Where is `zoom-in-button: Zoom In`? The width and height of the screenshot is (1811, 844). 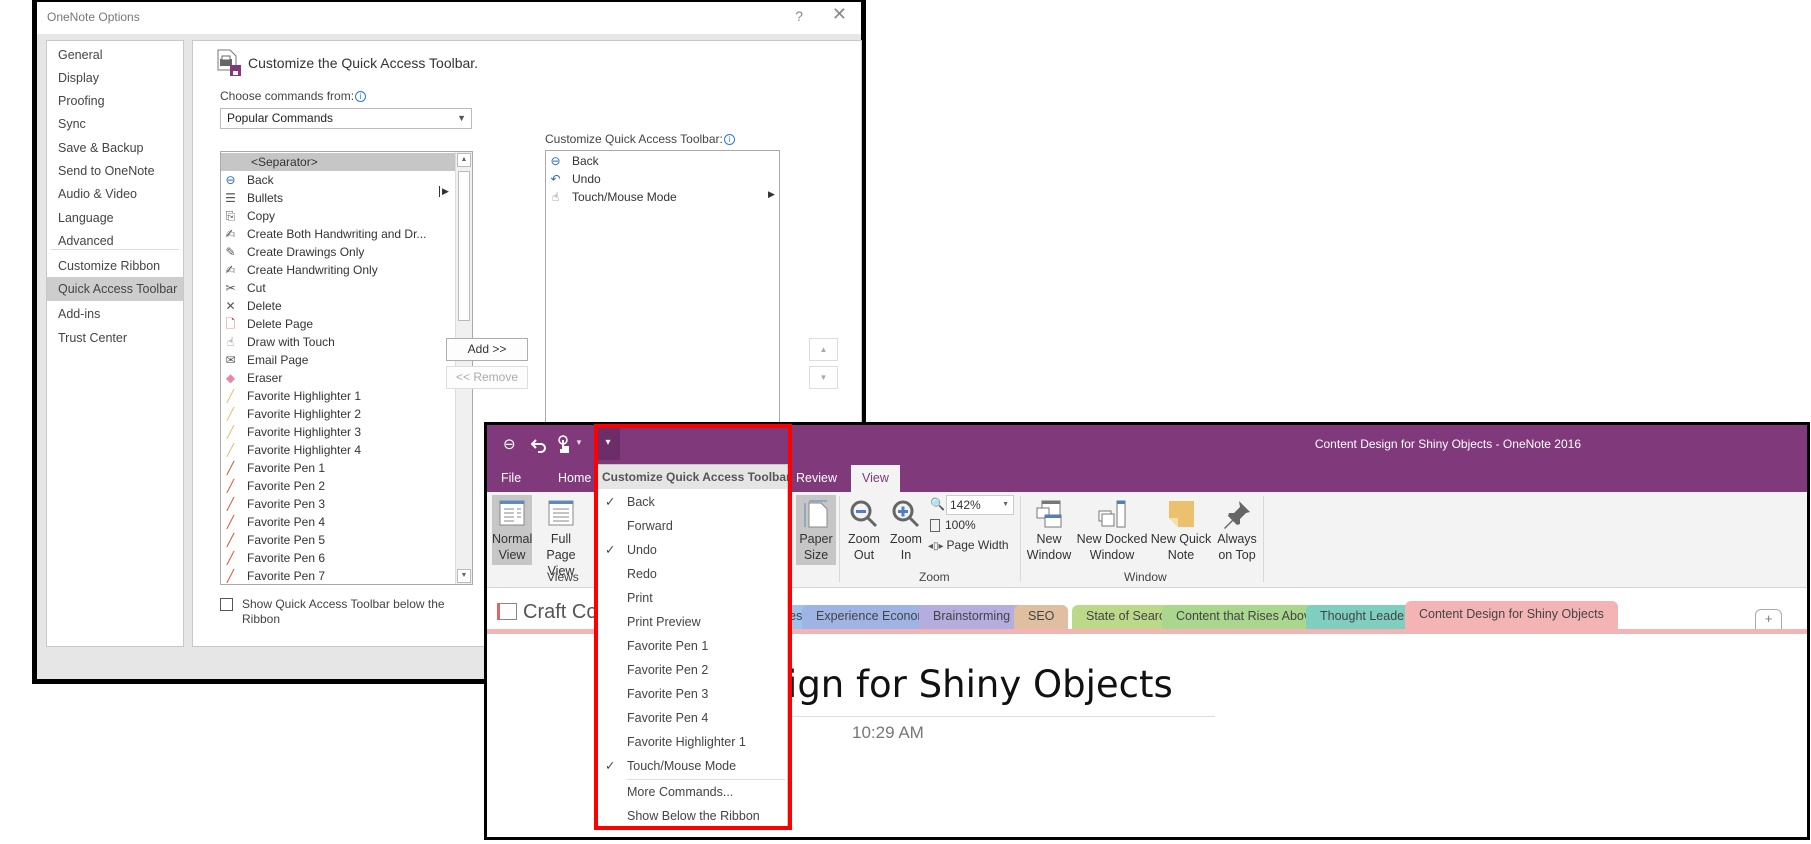
zoom-in-button: Zoom In is located at coordinates (906, 530).